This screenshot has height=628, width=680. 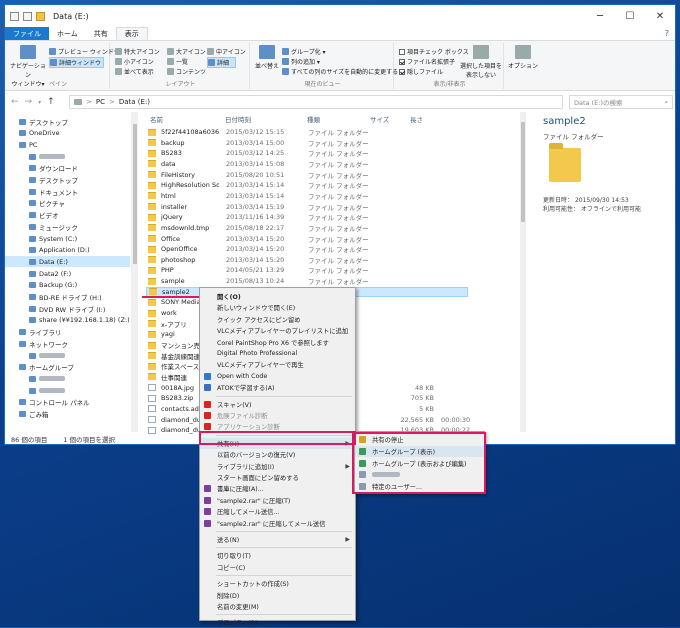 What do you see at coordinates (27, 33) in the screenshot?
I see `tab-file: ファイル` at bounding box center [27, 33].